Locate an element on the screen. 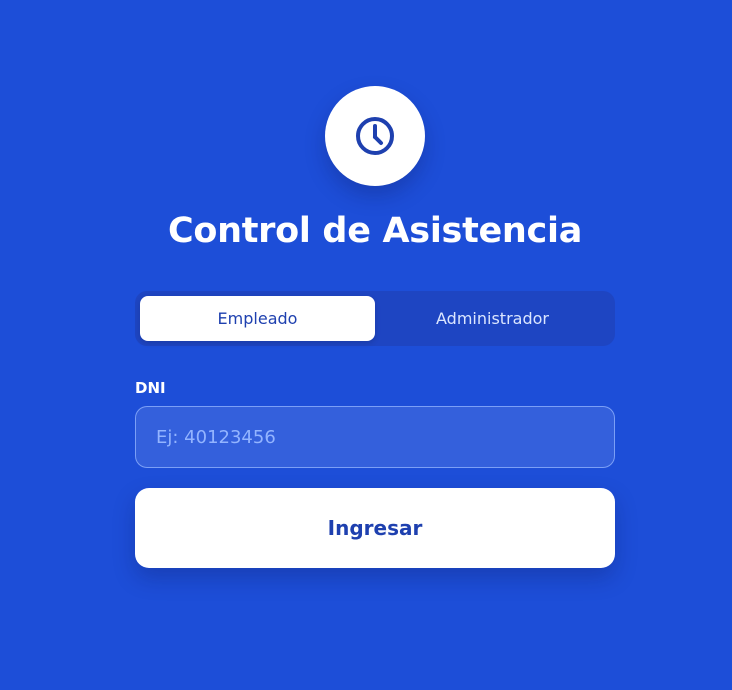 This screenshot has width=732, height=690. page-title: Control de Asistencia is located at coordinates (375, 231).